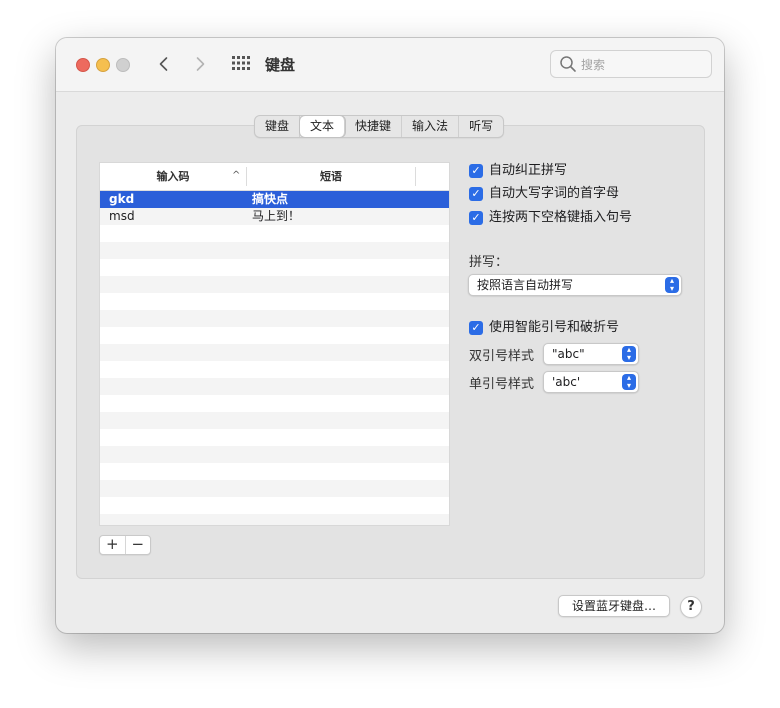 This screenshot has height=708, width=780. Describe the element at coordinates (323, 126) in the screenshot. I see `tab-text: 文本` at that location.